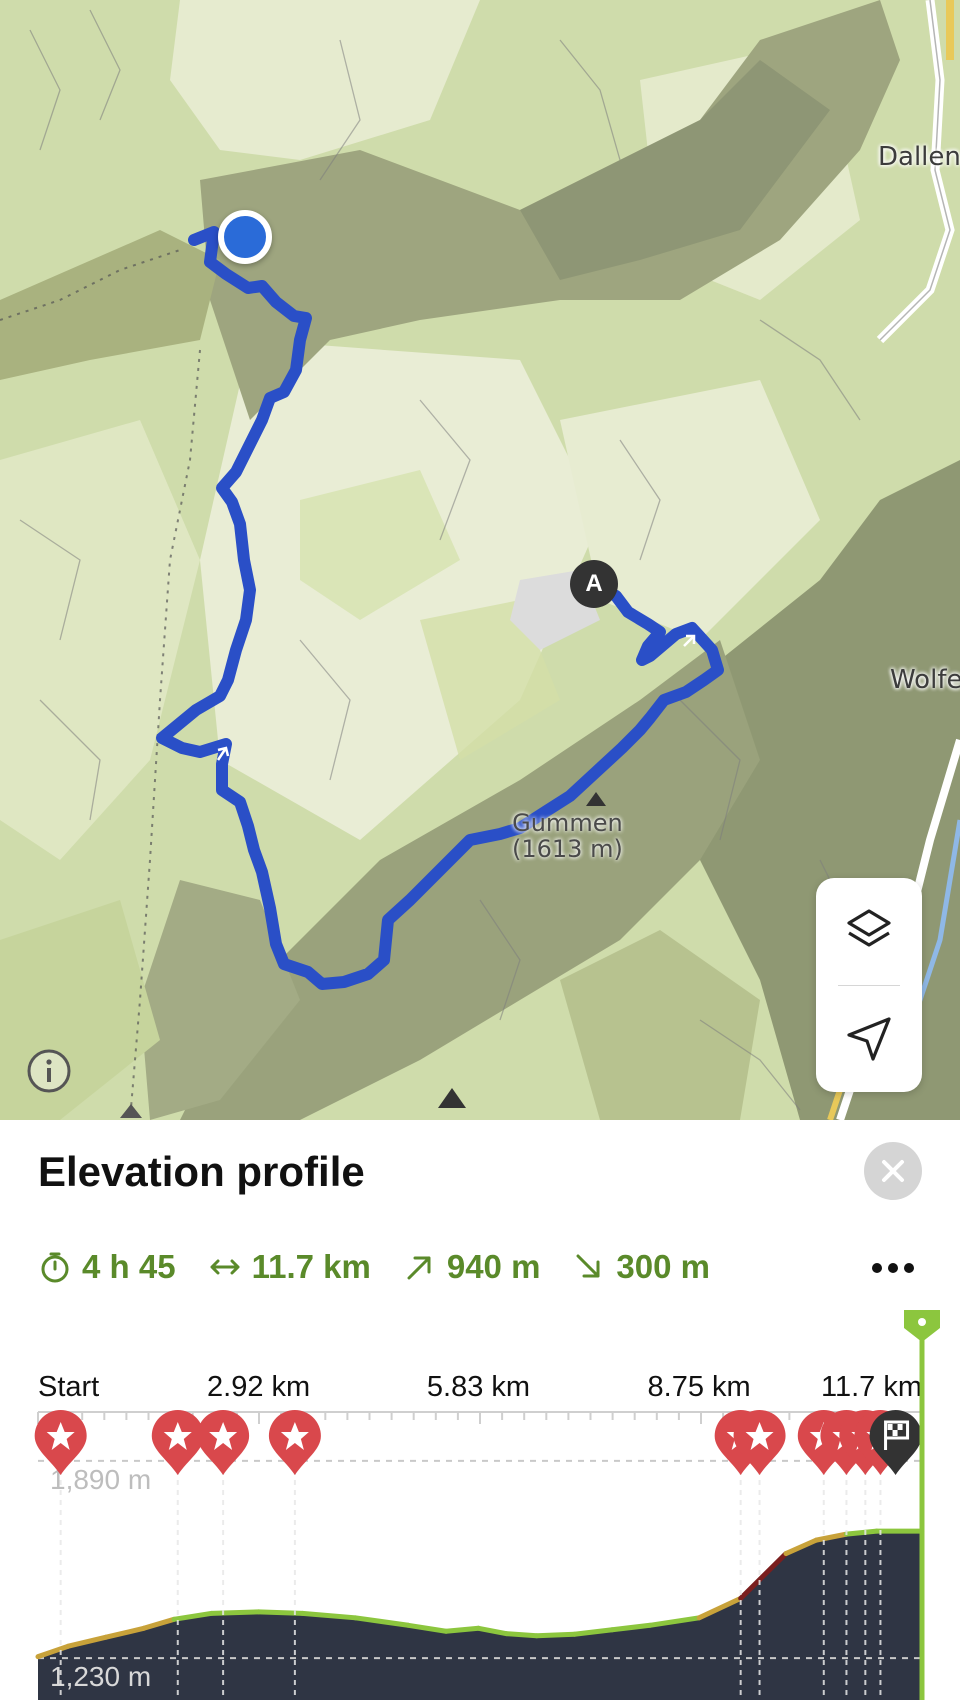 The height and width of the screenshot is (1700, 960). What do you see at coordinates (699, 1387) in the screenshot?
I see `x-tick-label: 8.75 km` at bounding box center [699, 1387].